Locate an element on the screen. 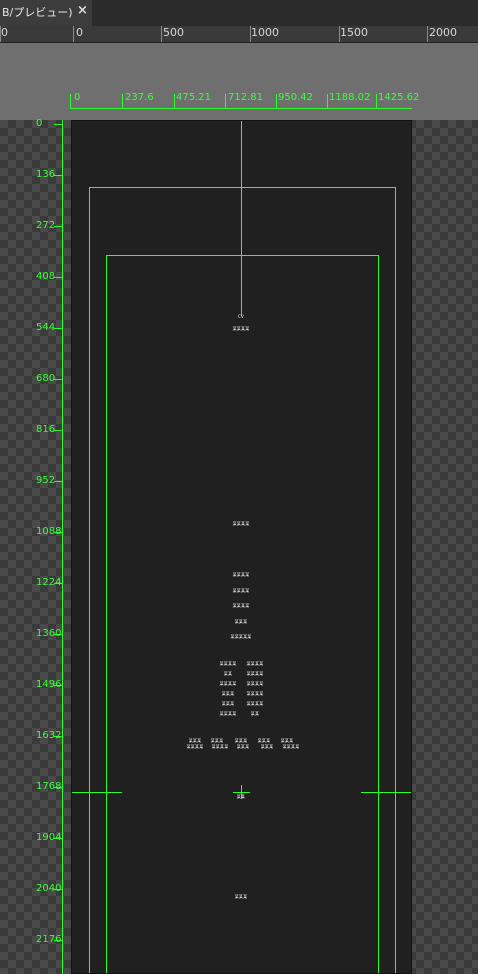  close-icon: × is located at coordinates (82, 10).